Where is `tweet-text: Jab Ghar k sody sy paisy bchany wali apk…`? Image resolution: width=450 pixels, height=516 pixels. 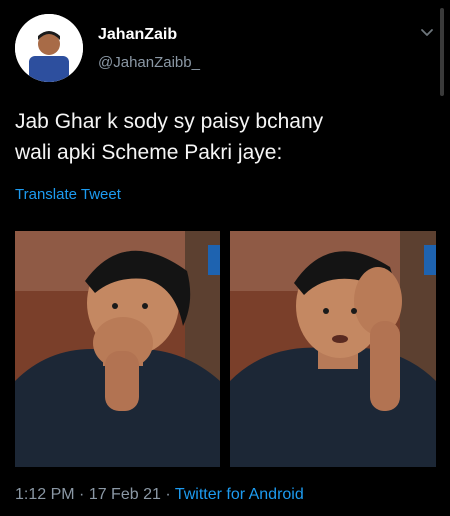
tweet-text: Jab Ghar k sody sy paisy bchany wali apk… is located at coordinates (169, 137).